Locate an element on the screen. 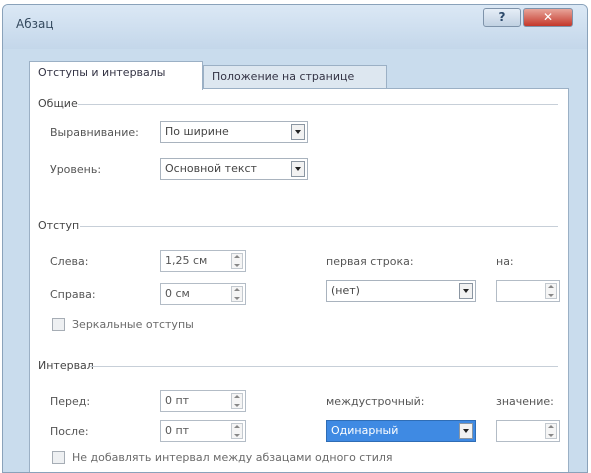  indent-by-stepper is located at coordinates (528, 291).